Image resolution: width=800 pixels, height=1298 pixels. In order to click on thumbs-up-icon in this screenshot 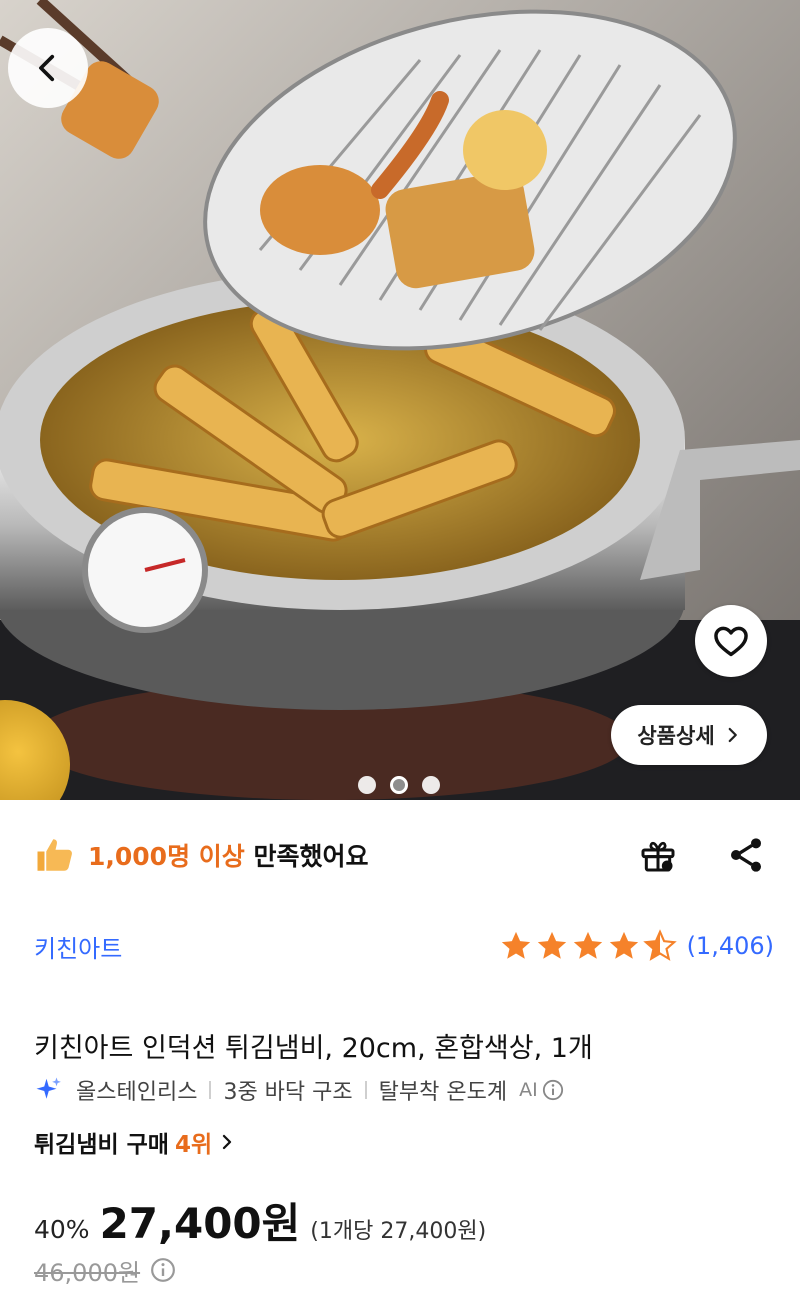, I will do `click(54, 855)`.